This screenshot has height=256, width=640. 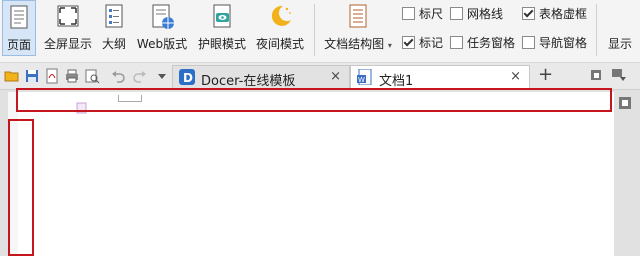 I want to click on writer-doc-icon: W, so click(x=364, y=77).